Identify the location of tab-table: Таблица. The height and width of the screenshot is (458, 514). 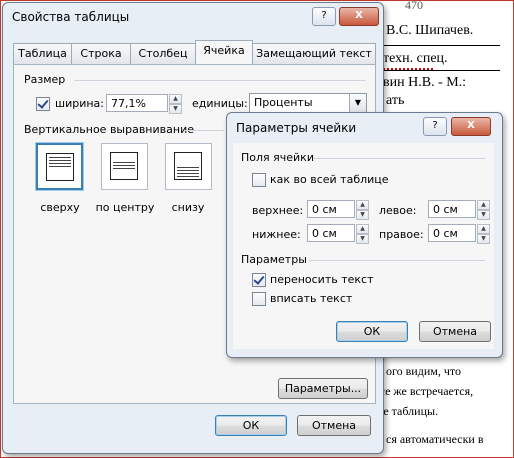
(42, 53).